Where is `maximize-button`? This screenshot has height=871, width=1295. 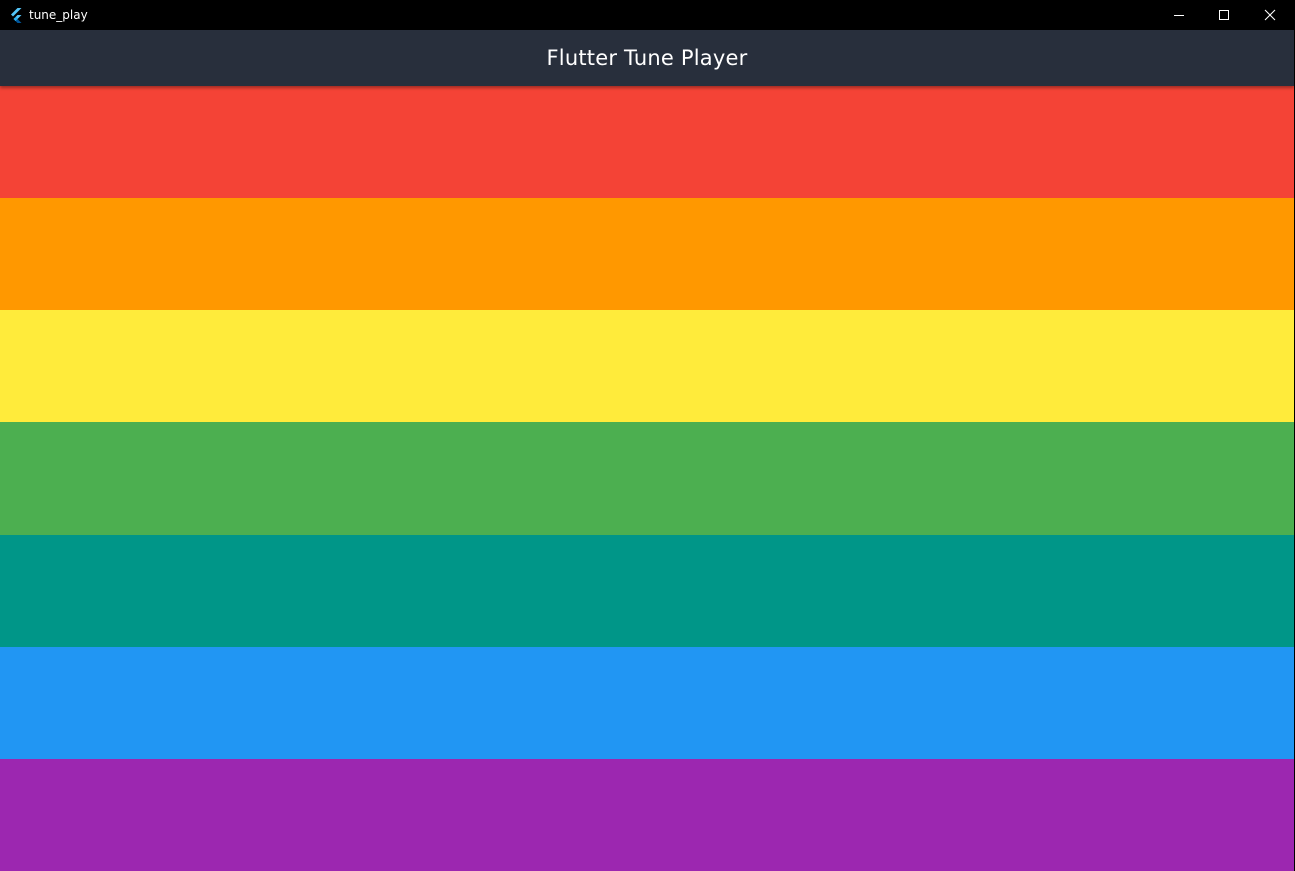
maximize-button is located at coordinates (1224, 15).